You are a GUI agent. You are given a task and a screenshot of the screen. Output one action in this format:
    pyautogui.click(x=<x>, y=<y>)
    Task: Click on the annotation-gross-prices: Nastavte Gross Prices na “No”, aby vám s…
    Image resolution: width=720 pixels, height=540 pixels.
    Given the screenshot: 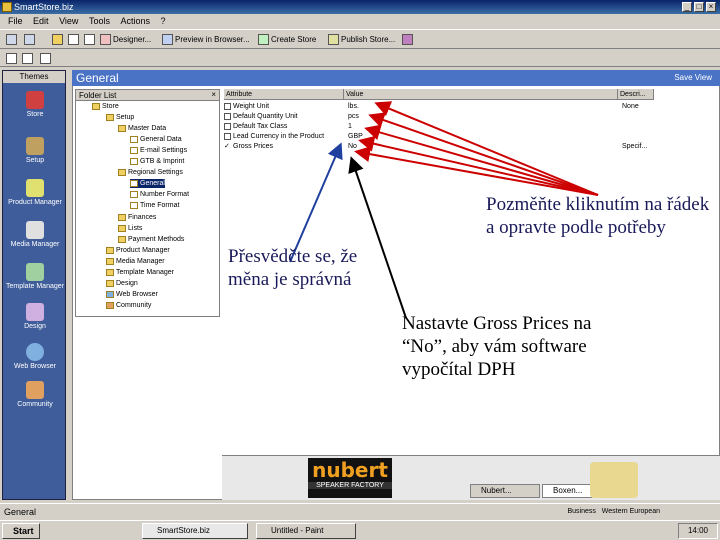 What is the action you would take?
    pyautogui.click(x=497, y=346)
    